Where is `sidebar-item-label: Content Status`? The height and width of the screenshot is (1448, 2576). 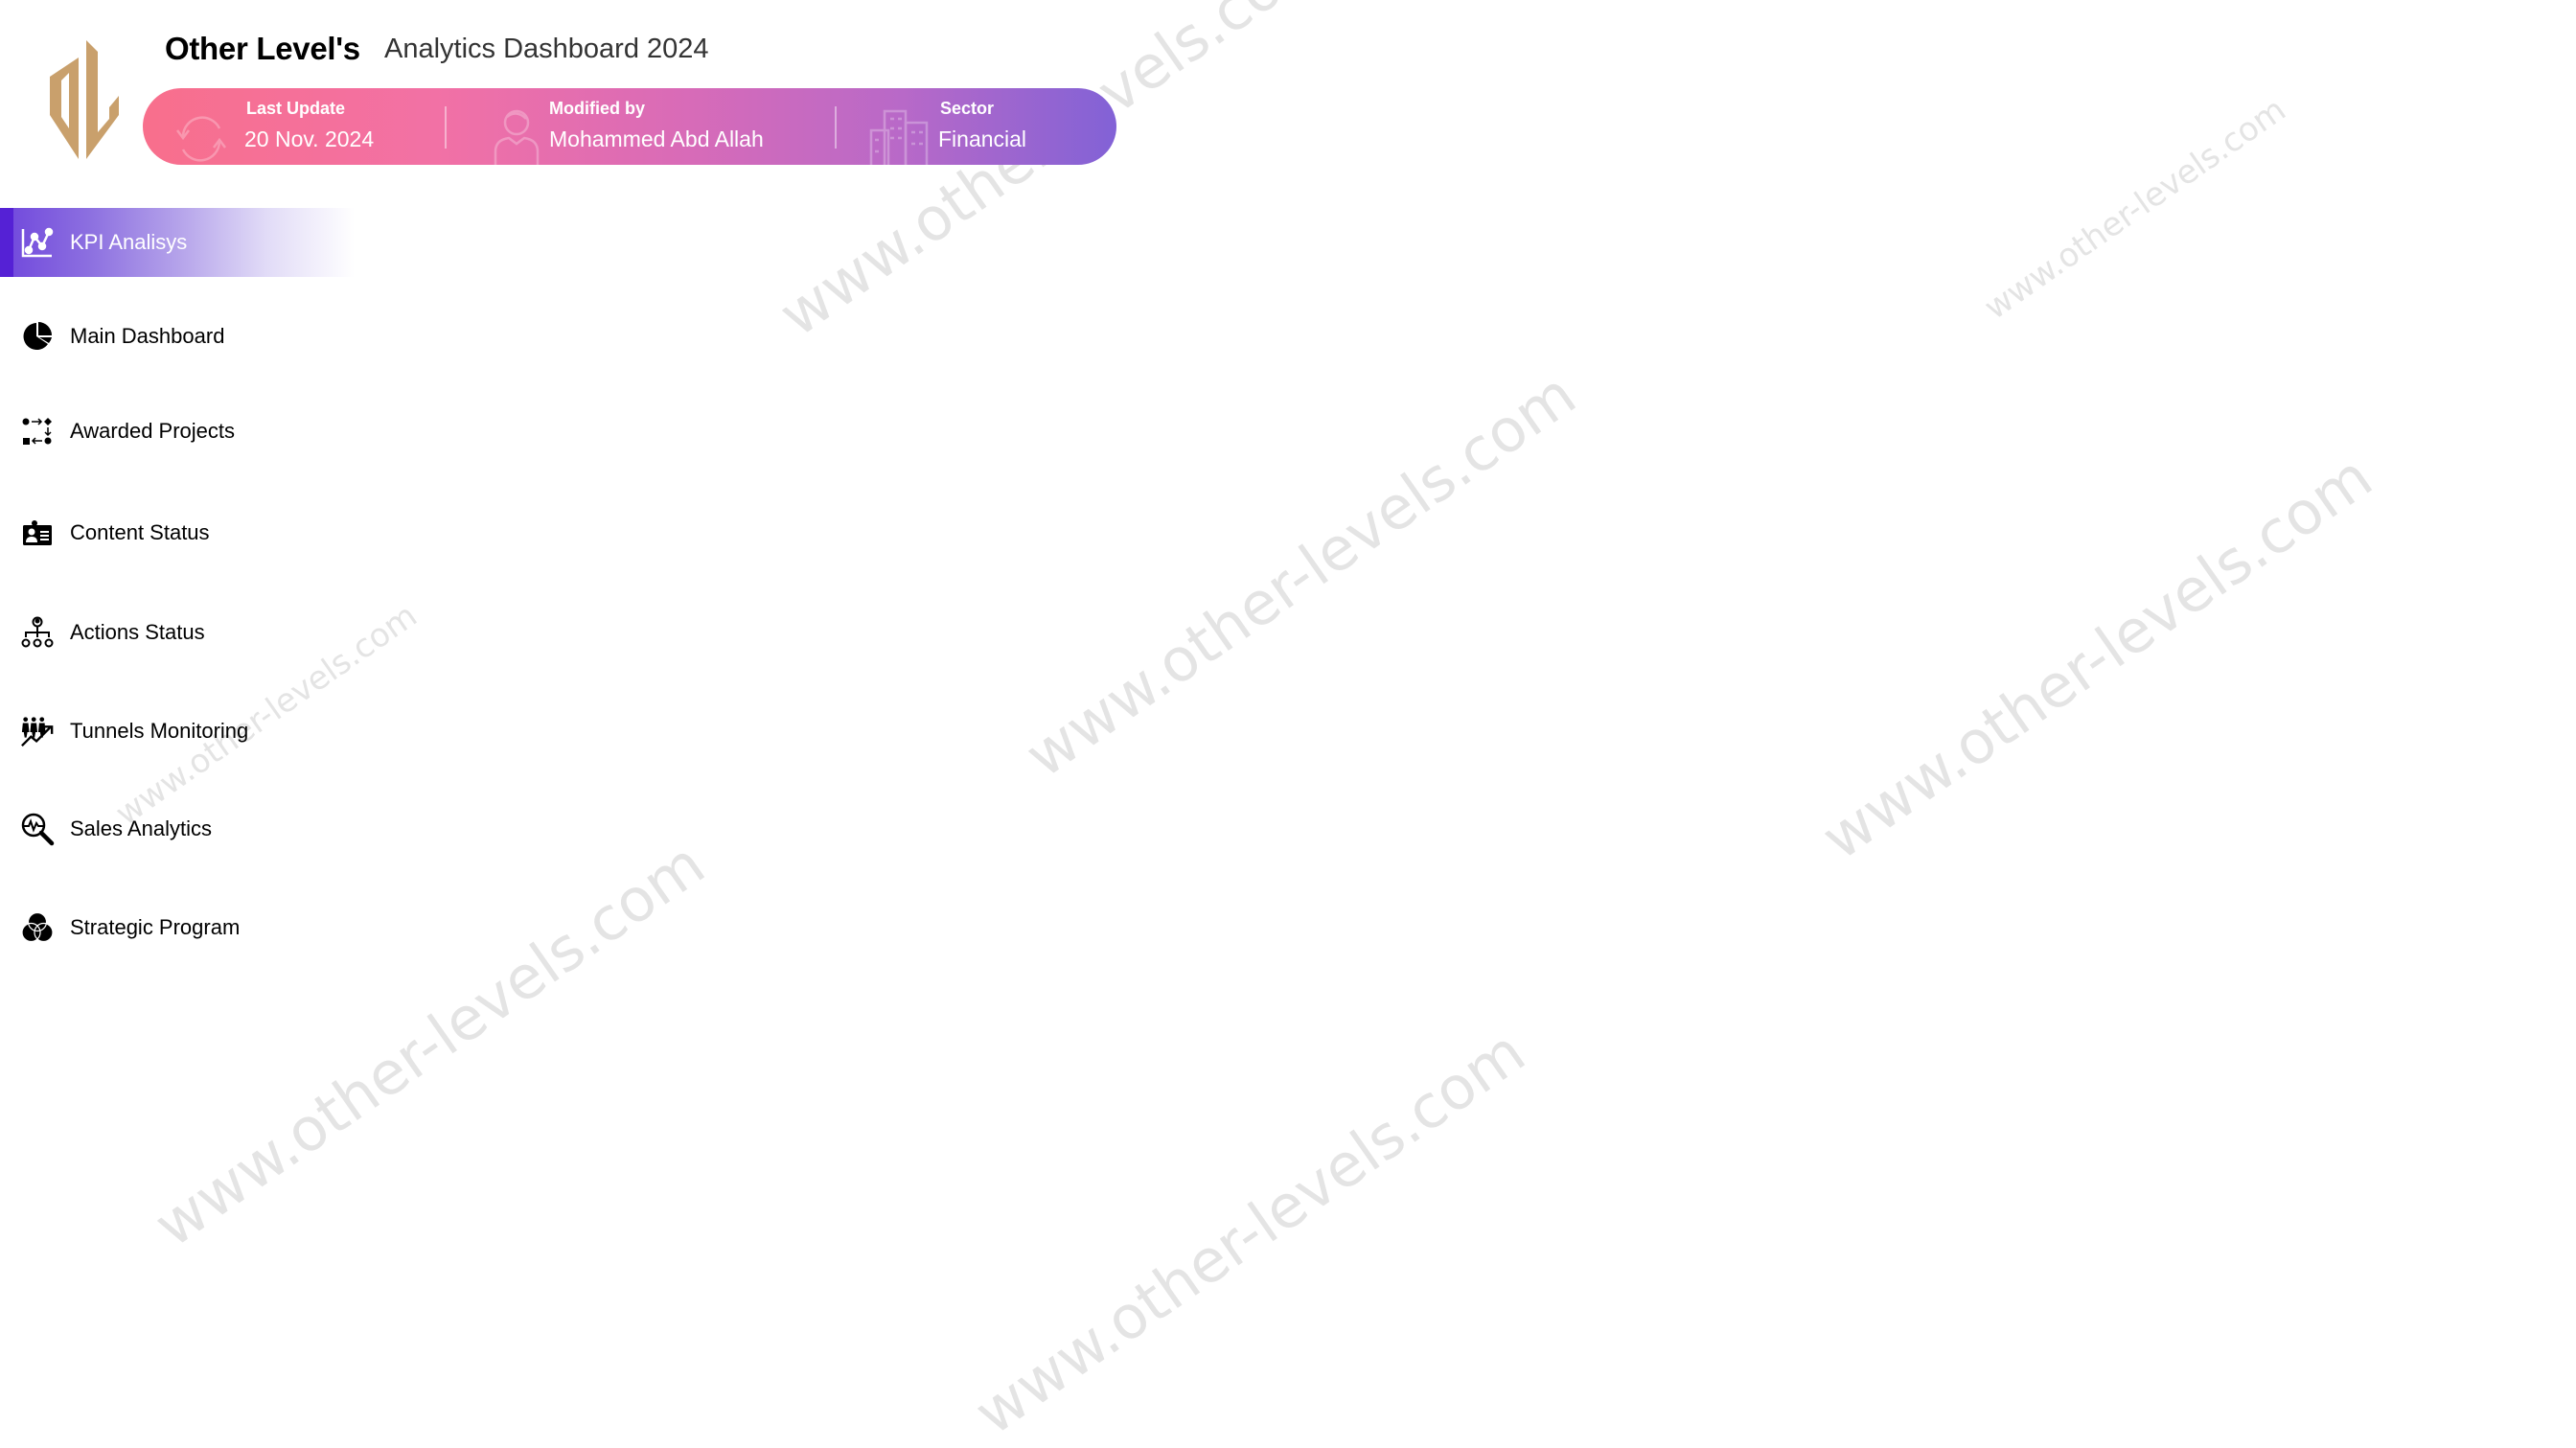 sidebar-item-label: Content Status is located at coordinates (140, 532).